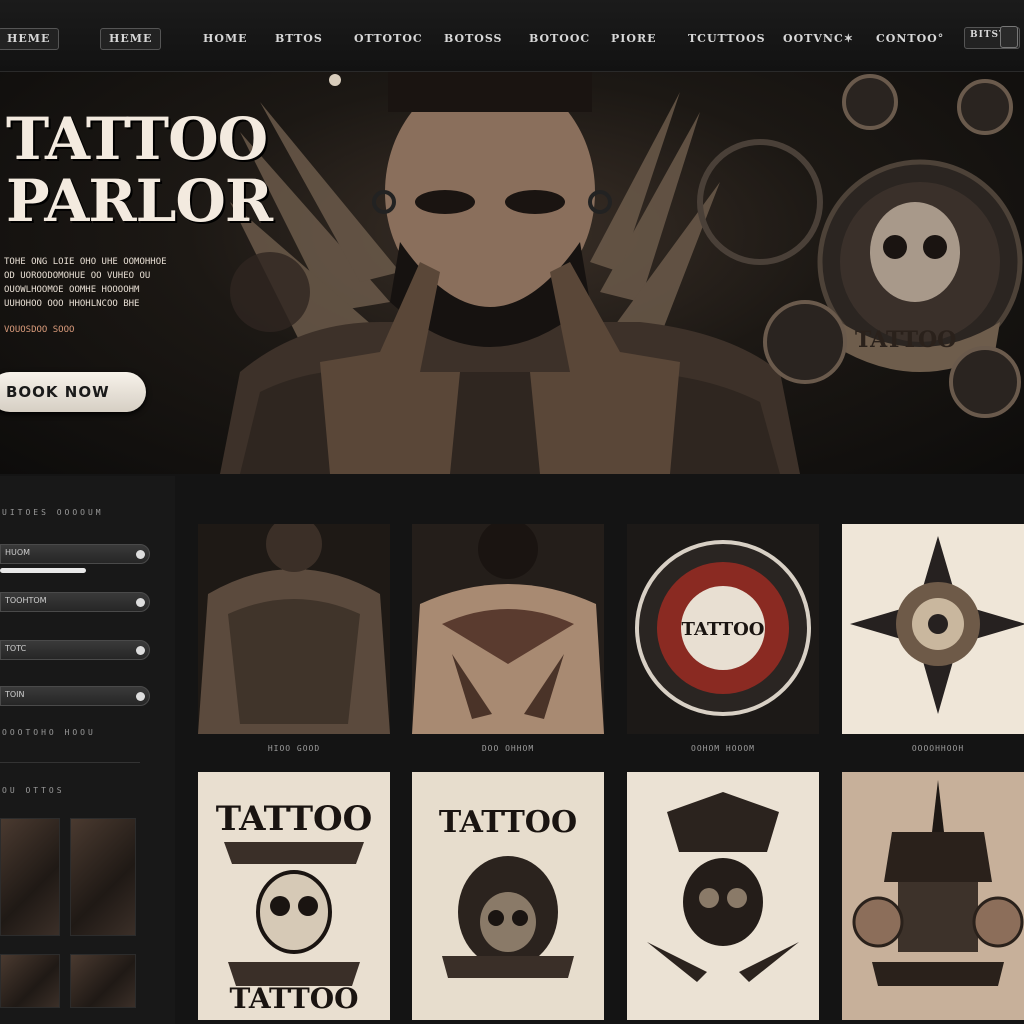 The height and width of the screenshot is (1024, 1024). Describe the element at coordinates (508, 822) in the screenshot. I see `poster-top-text-2: TATTOO` at that location.